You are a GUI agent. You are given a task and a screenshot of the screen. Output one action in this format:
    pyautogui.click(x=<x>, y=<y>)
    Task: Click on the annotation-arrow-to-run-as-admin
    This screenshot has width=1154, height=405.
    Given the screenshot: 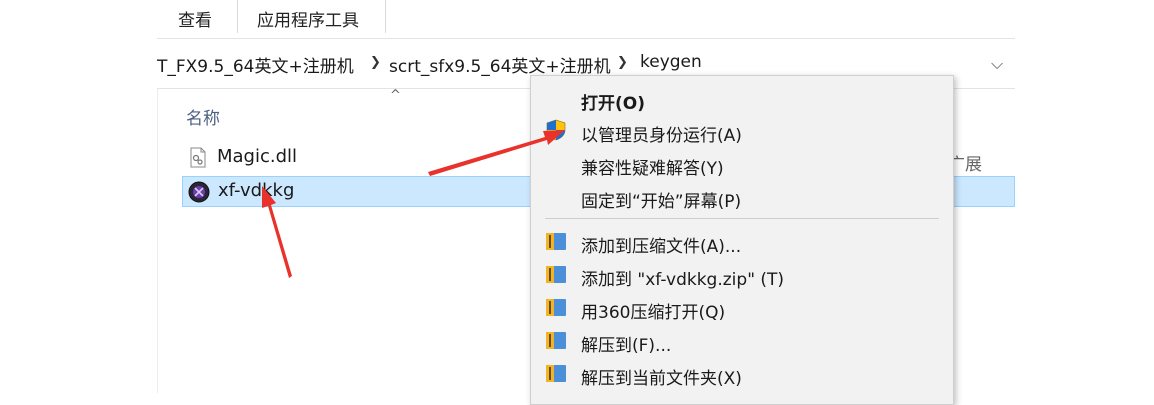 What is the action you would take?
    pyautogui.click(x=496, y=153)
    